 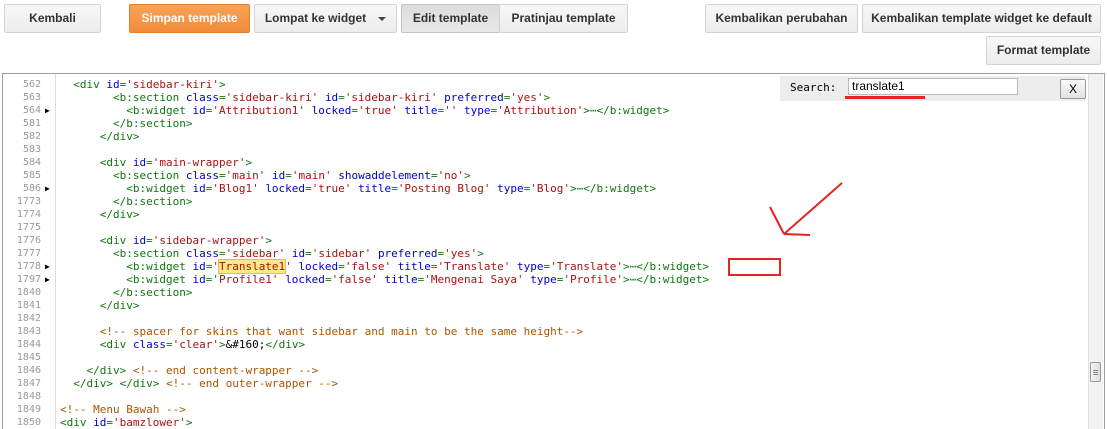 What do you see at coordinates (126, 279) in the screenshot?
I see `code-token: <b:widget` at bounding box center [126, 279].